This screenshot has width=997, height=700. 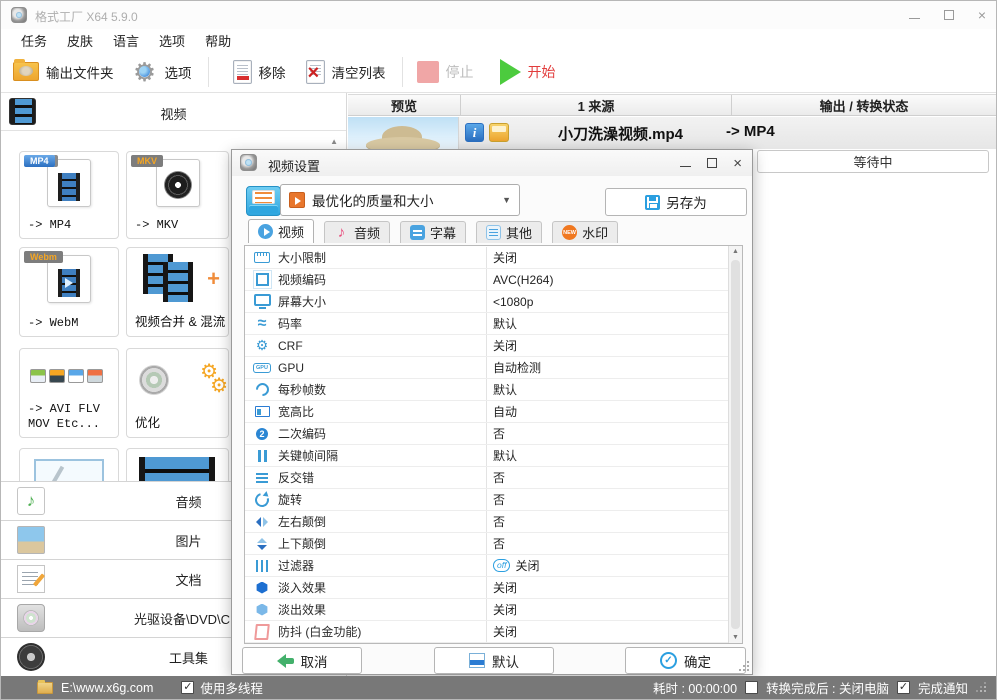 I want to click on save-as-button: 另存为, so click(x=676, y=202).